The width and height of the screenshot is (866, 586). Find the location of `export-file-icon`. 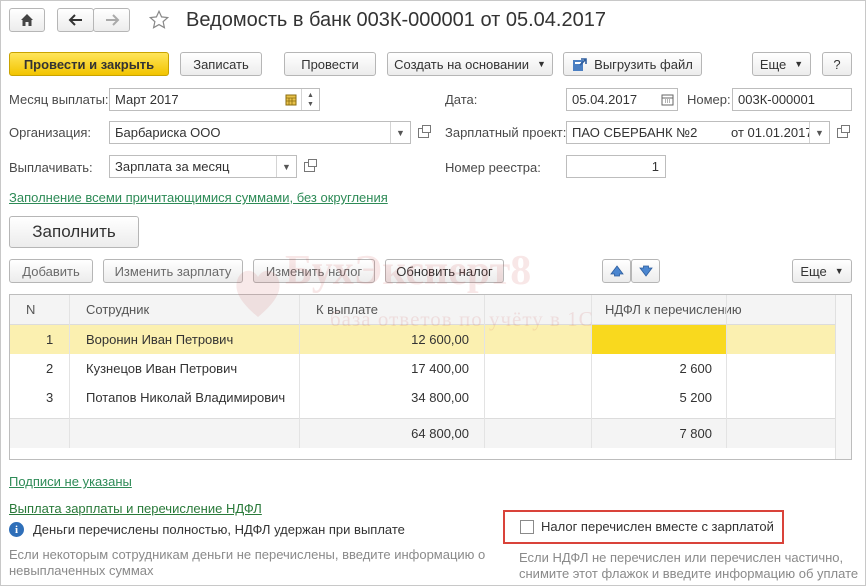

export-file-icon is located at coordinates (580, 64).